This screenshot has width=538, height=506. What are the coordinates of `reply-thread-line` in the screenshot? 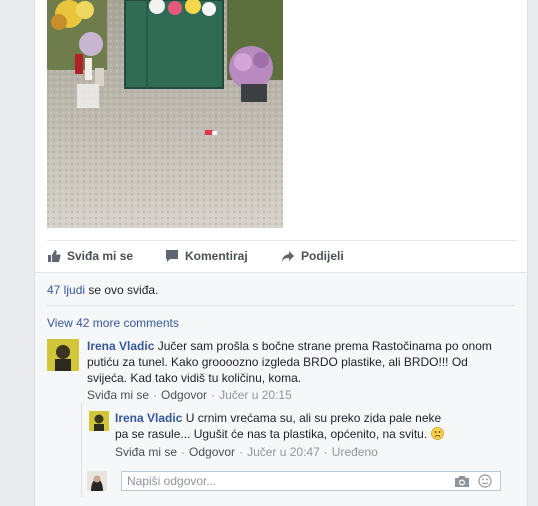 It's located at (81, 450).